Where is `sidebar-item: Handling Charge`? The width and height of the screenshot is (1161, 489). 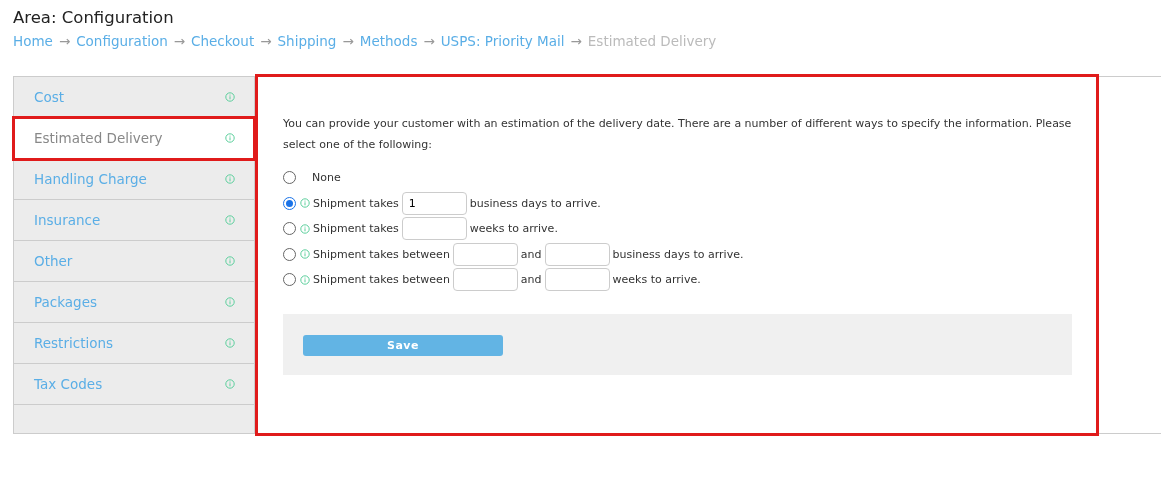 sidebar-item: Handling Charge is located at coordinates (134, 179).